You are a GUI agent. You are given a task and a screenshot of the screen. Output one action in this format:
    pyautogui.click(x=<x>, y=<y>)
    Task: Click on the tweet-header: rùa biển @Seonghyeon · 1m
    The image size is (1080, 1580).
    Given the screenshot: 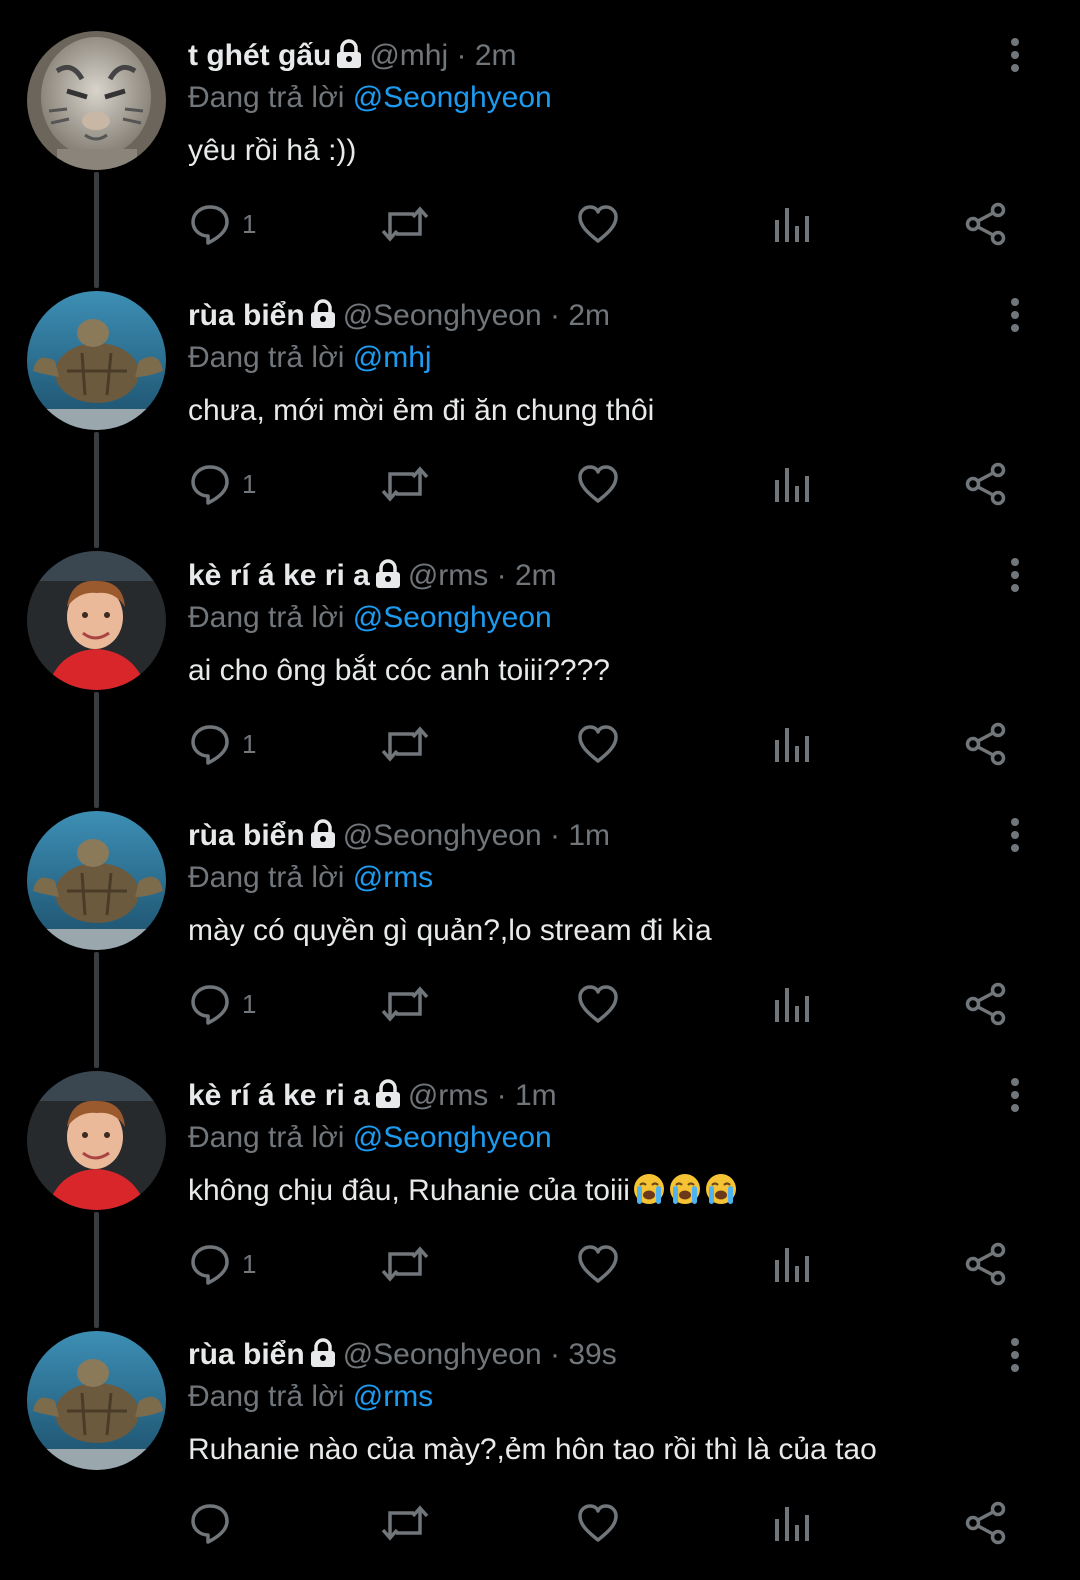 What is the action you would take?
    pyautogui.click(x=399, y=836)
    